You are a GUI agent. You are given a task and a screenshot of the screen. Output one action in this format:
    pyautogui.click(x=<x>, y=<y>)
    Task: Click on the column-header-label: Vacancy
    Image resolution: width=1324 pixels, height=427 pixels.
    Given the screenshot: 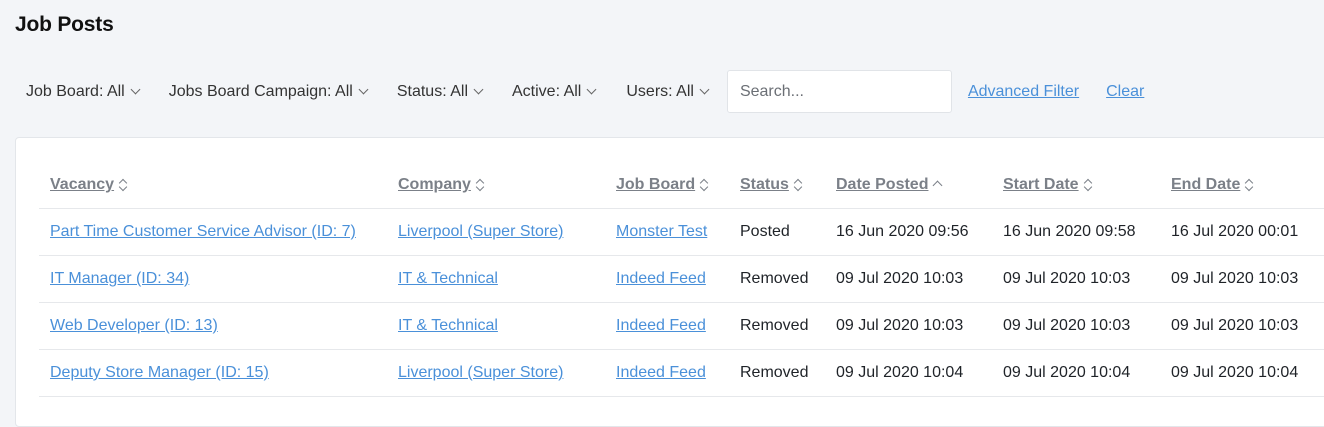 What is the action you would take?
    pyautogui.click(x=82, y=184)
    